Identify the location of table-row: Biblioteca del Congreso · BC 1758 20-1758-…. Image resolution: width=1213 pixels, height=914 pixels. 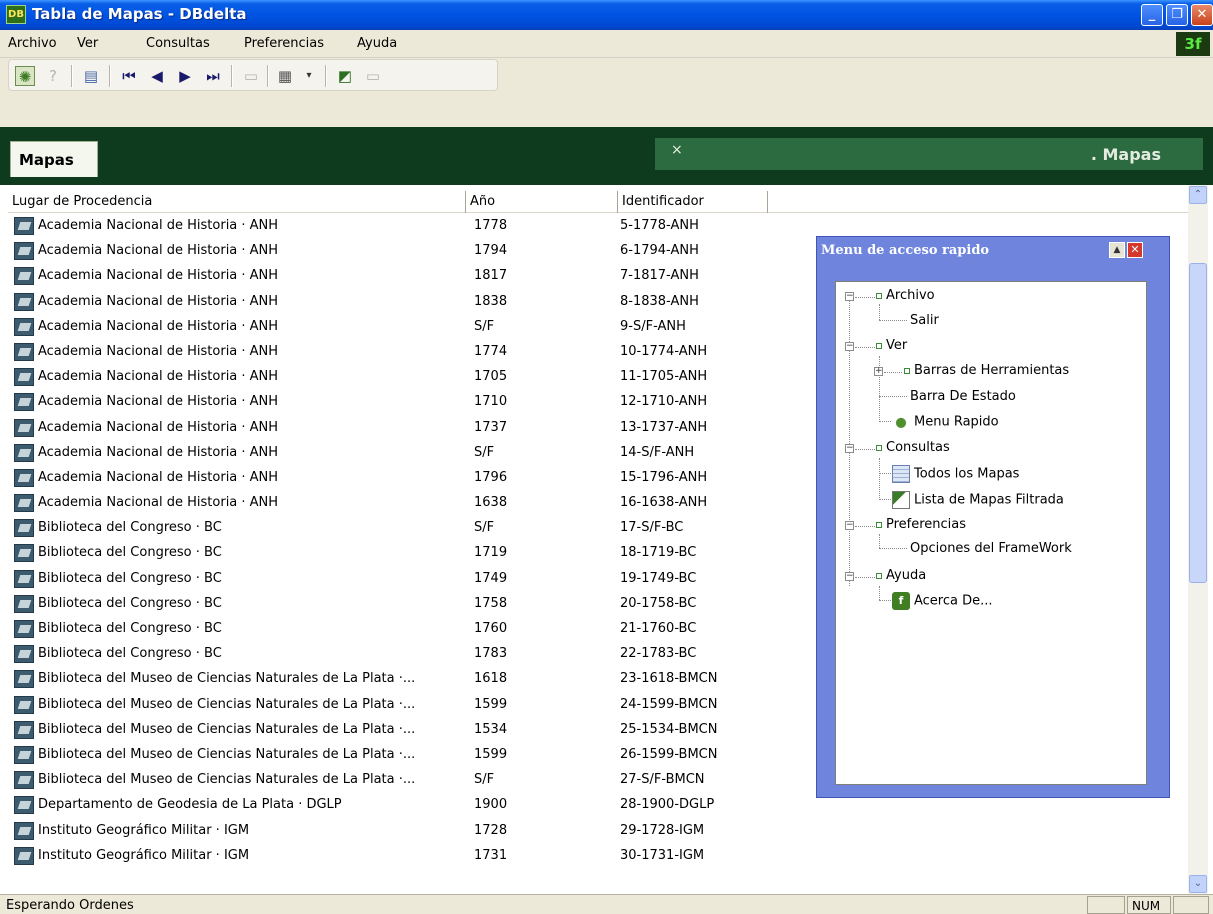
(388, 604).